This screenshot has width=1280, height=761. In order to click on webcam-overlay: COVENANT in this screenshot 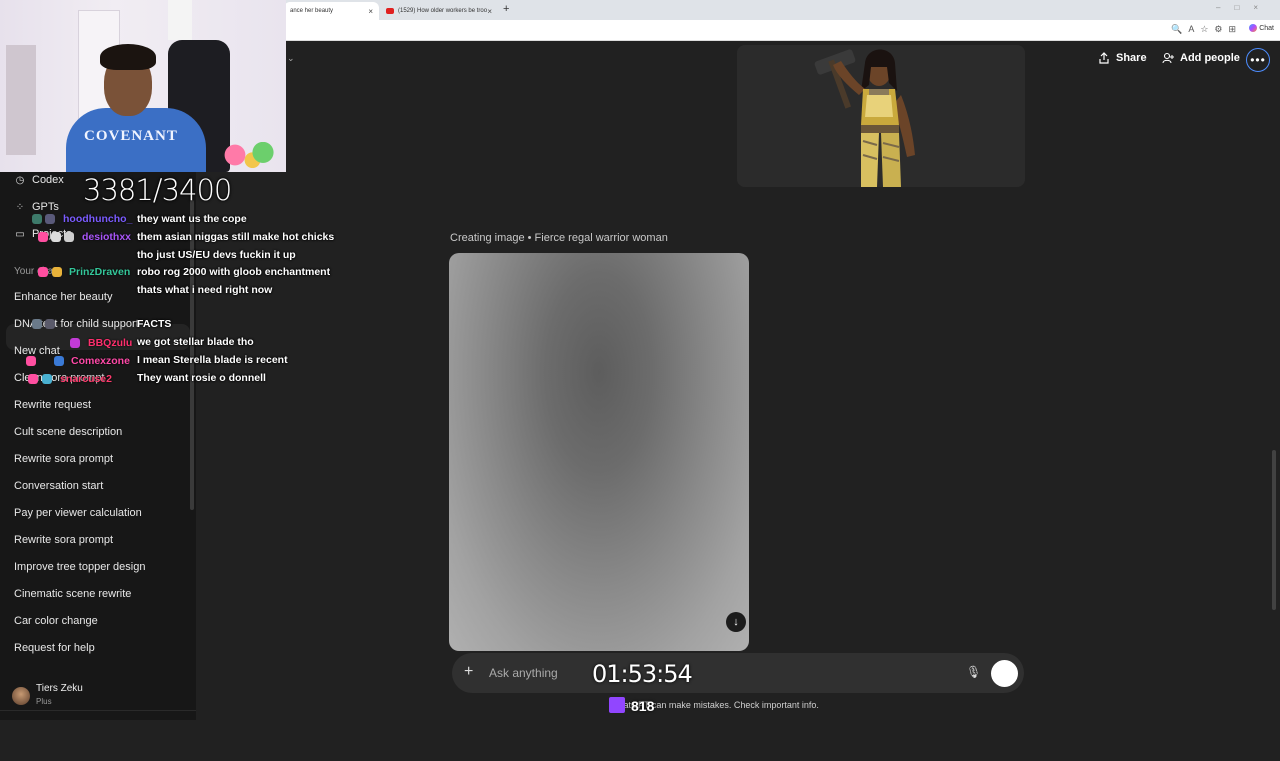, I will do `click(143, 86)`.